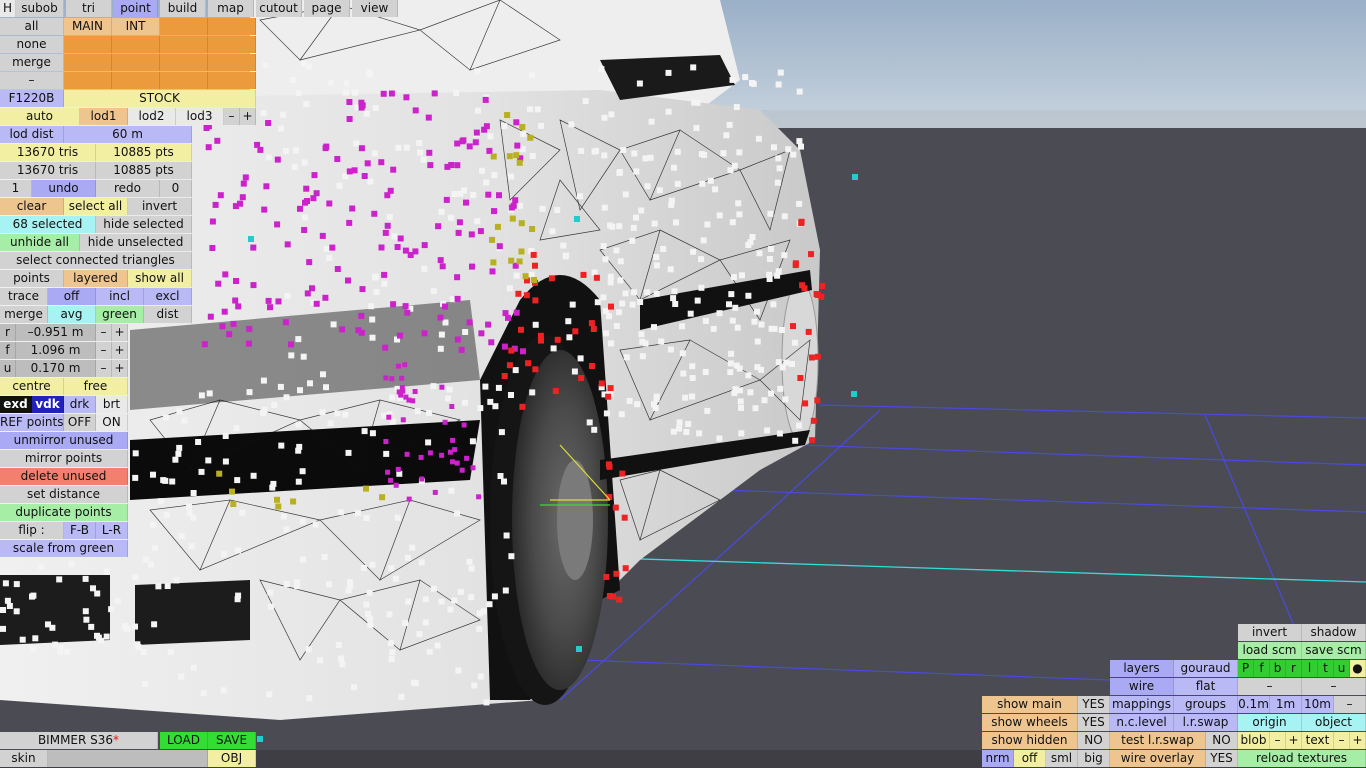 Image resolution: width=1366 pixels, height=768 pixels. I want to click on merge-dist-button: dist, so click(168, 314).